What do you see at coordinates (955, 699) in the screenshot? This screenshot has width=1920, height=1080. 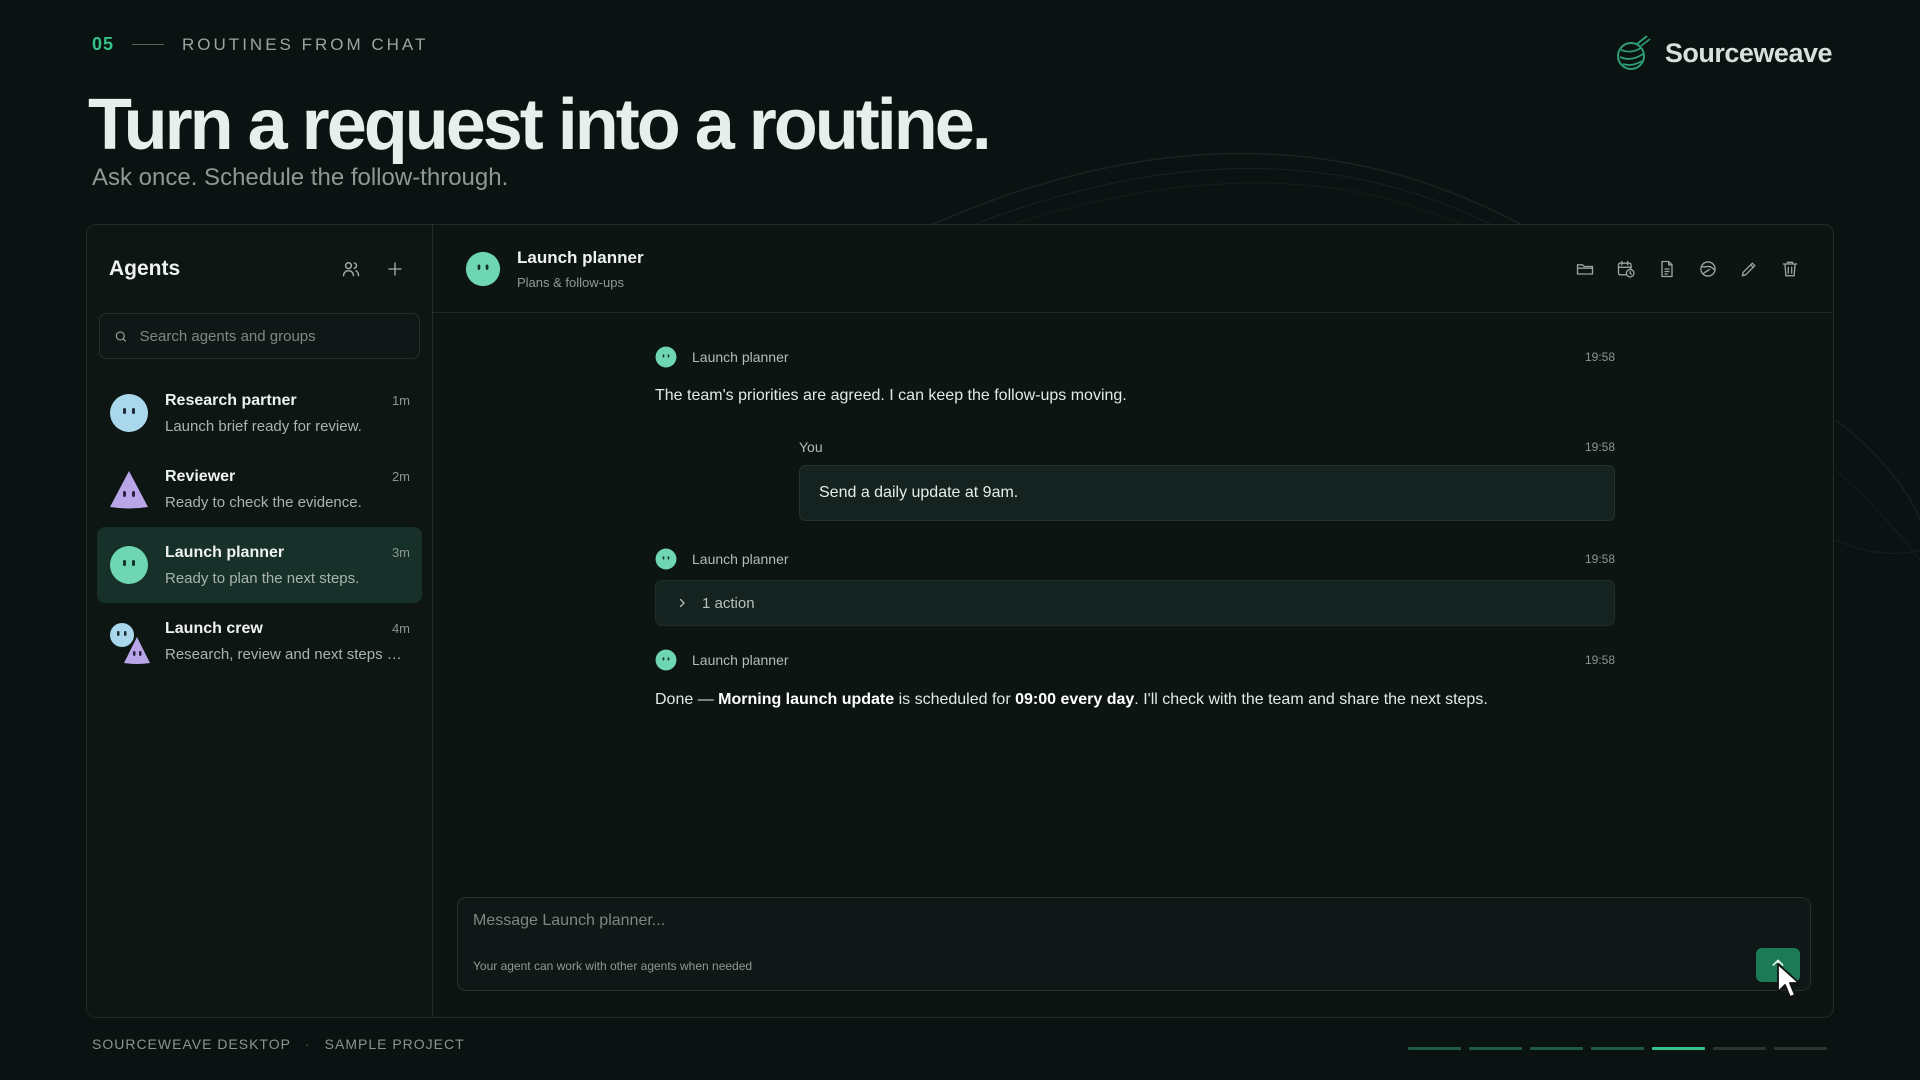 I see `message-text-middle: is scheduled for` at bounding box center [955, 699].